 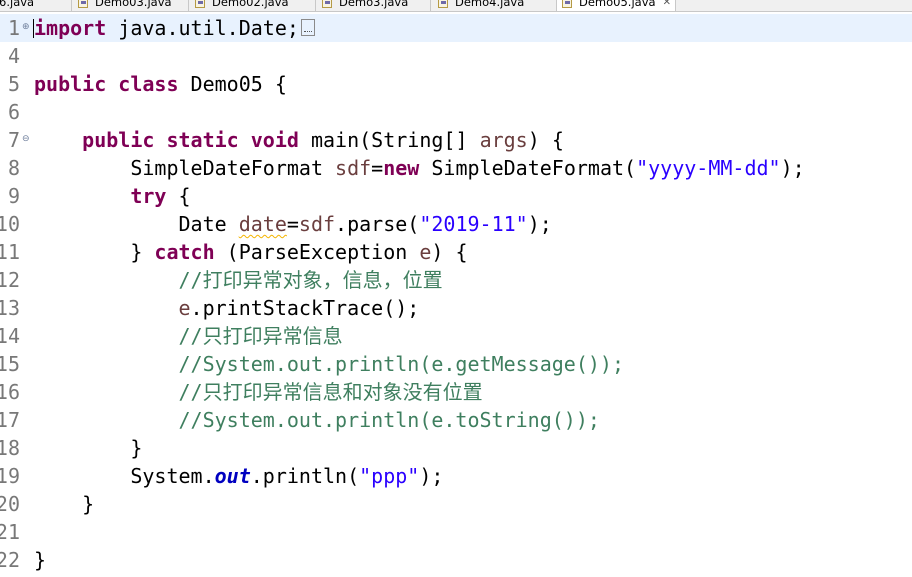 What do you see at coordinates (456, 560) in the screenshot?
I see `code-line: 22 }` at bounding box center [456, 560].